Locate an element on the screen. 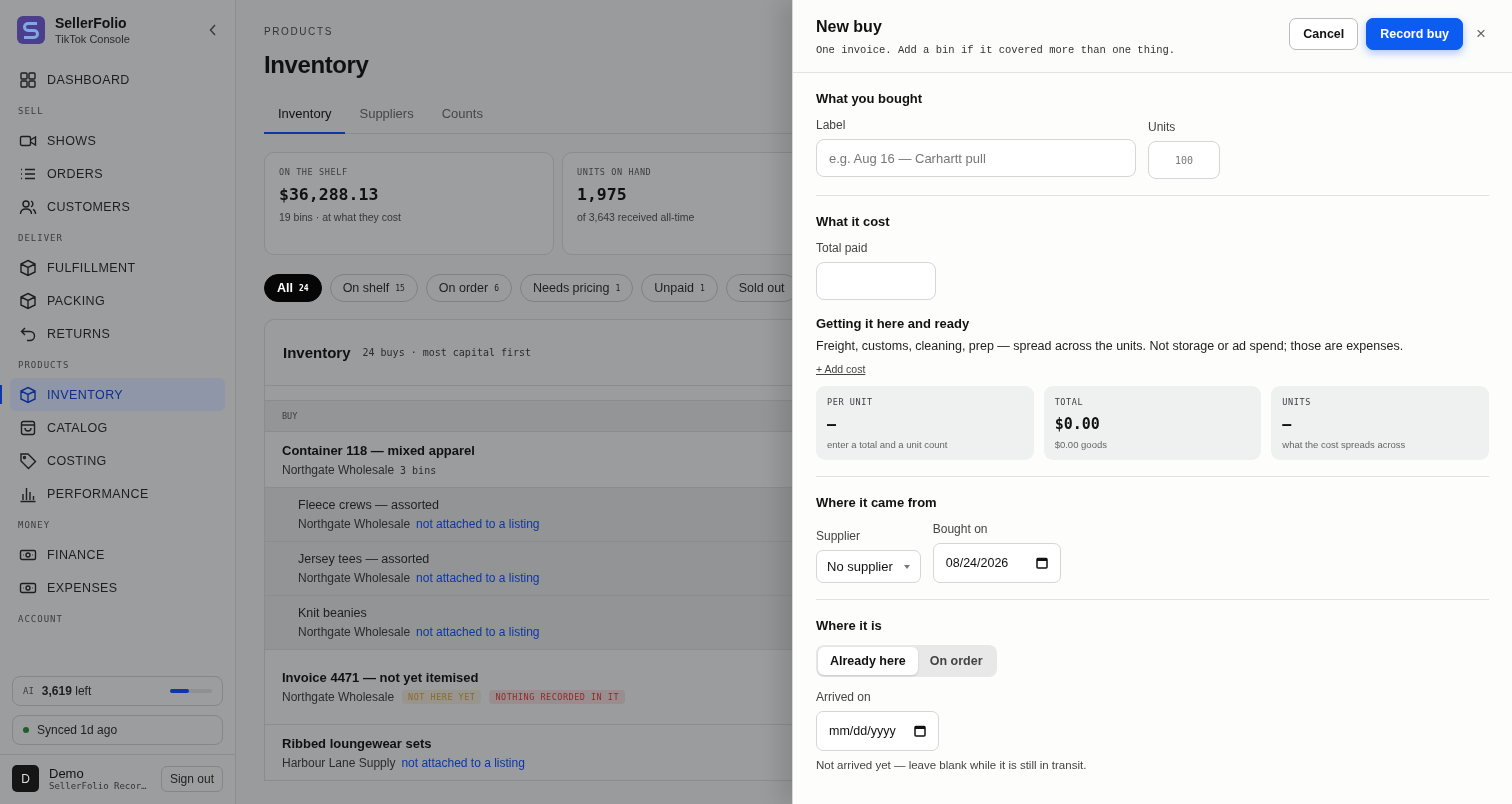 The height and width of the screenshot is (804, 1512). summary-value: $0.00 is located at coordinates (1077, 424).